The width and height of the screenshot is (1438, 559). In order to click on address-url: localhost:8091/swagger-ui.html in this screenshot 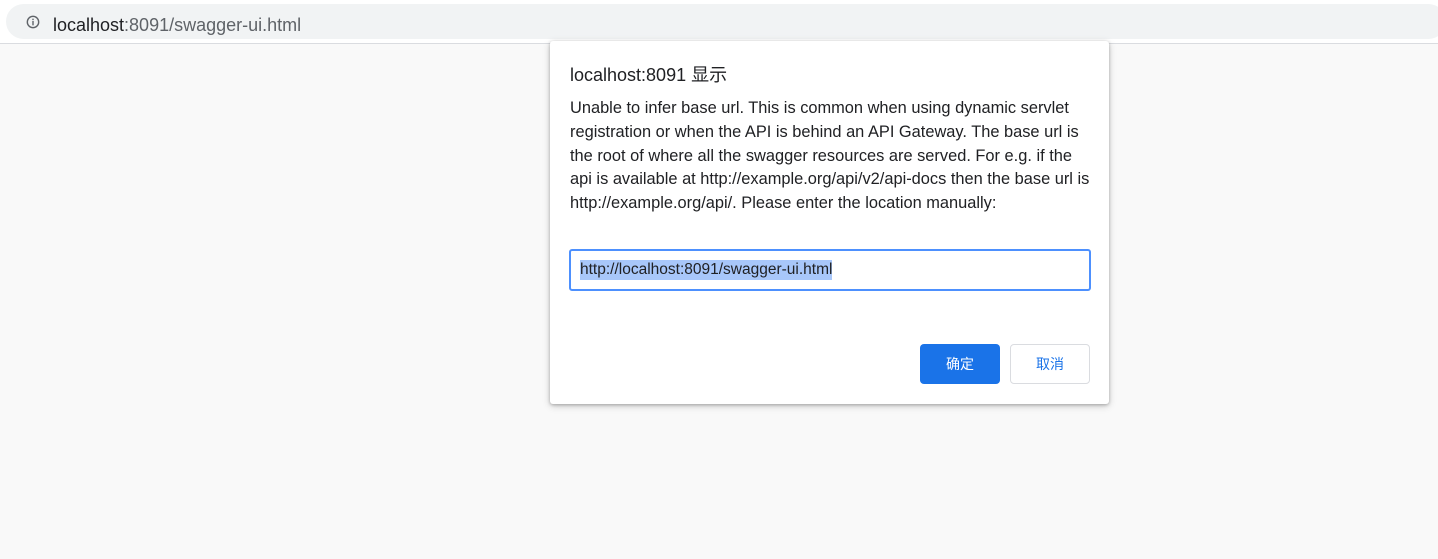, I will do `click(177, 25)`.